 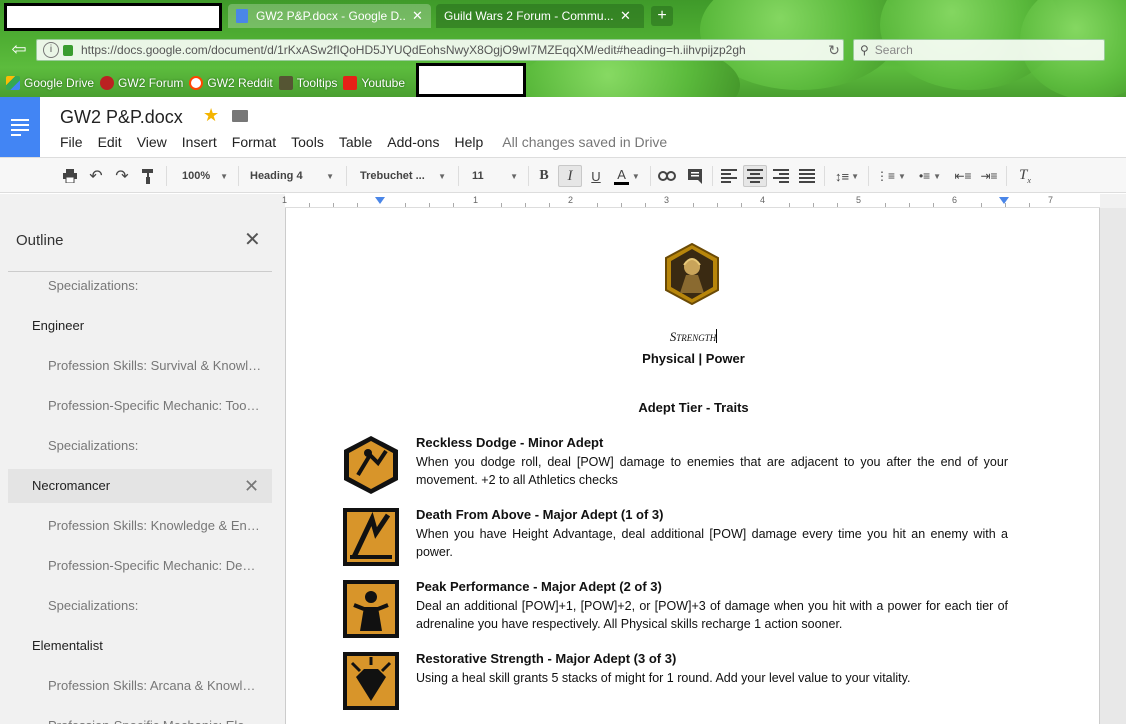 I want to click on ruler: 1 1 2 3 4 5 6 7, so click(x=691, y=201).